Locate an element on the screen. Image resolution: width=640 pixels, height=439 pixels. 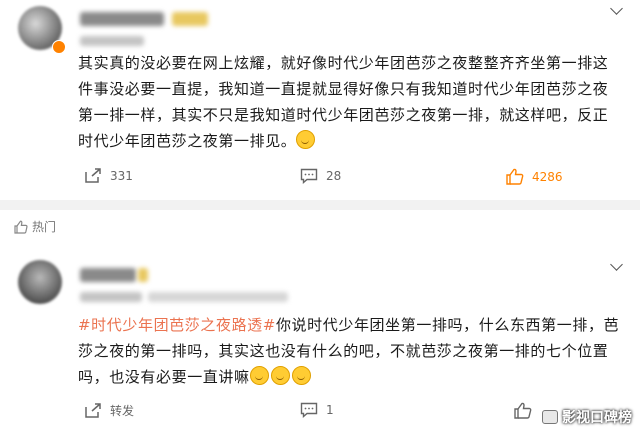
watermark-text: 影视口碑榜 is located at coordinates (597, 418).